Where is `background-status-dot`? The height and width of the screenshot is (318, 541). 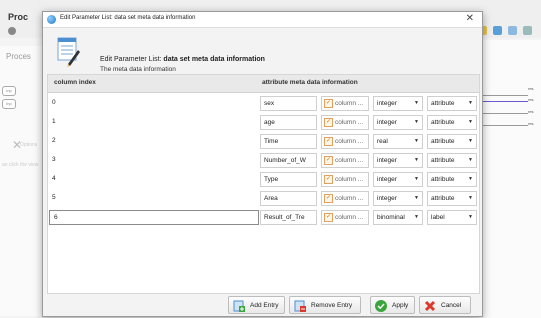 background-status-dot is located at coordinates (12, 31).